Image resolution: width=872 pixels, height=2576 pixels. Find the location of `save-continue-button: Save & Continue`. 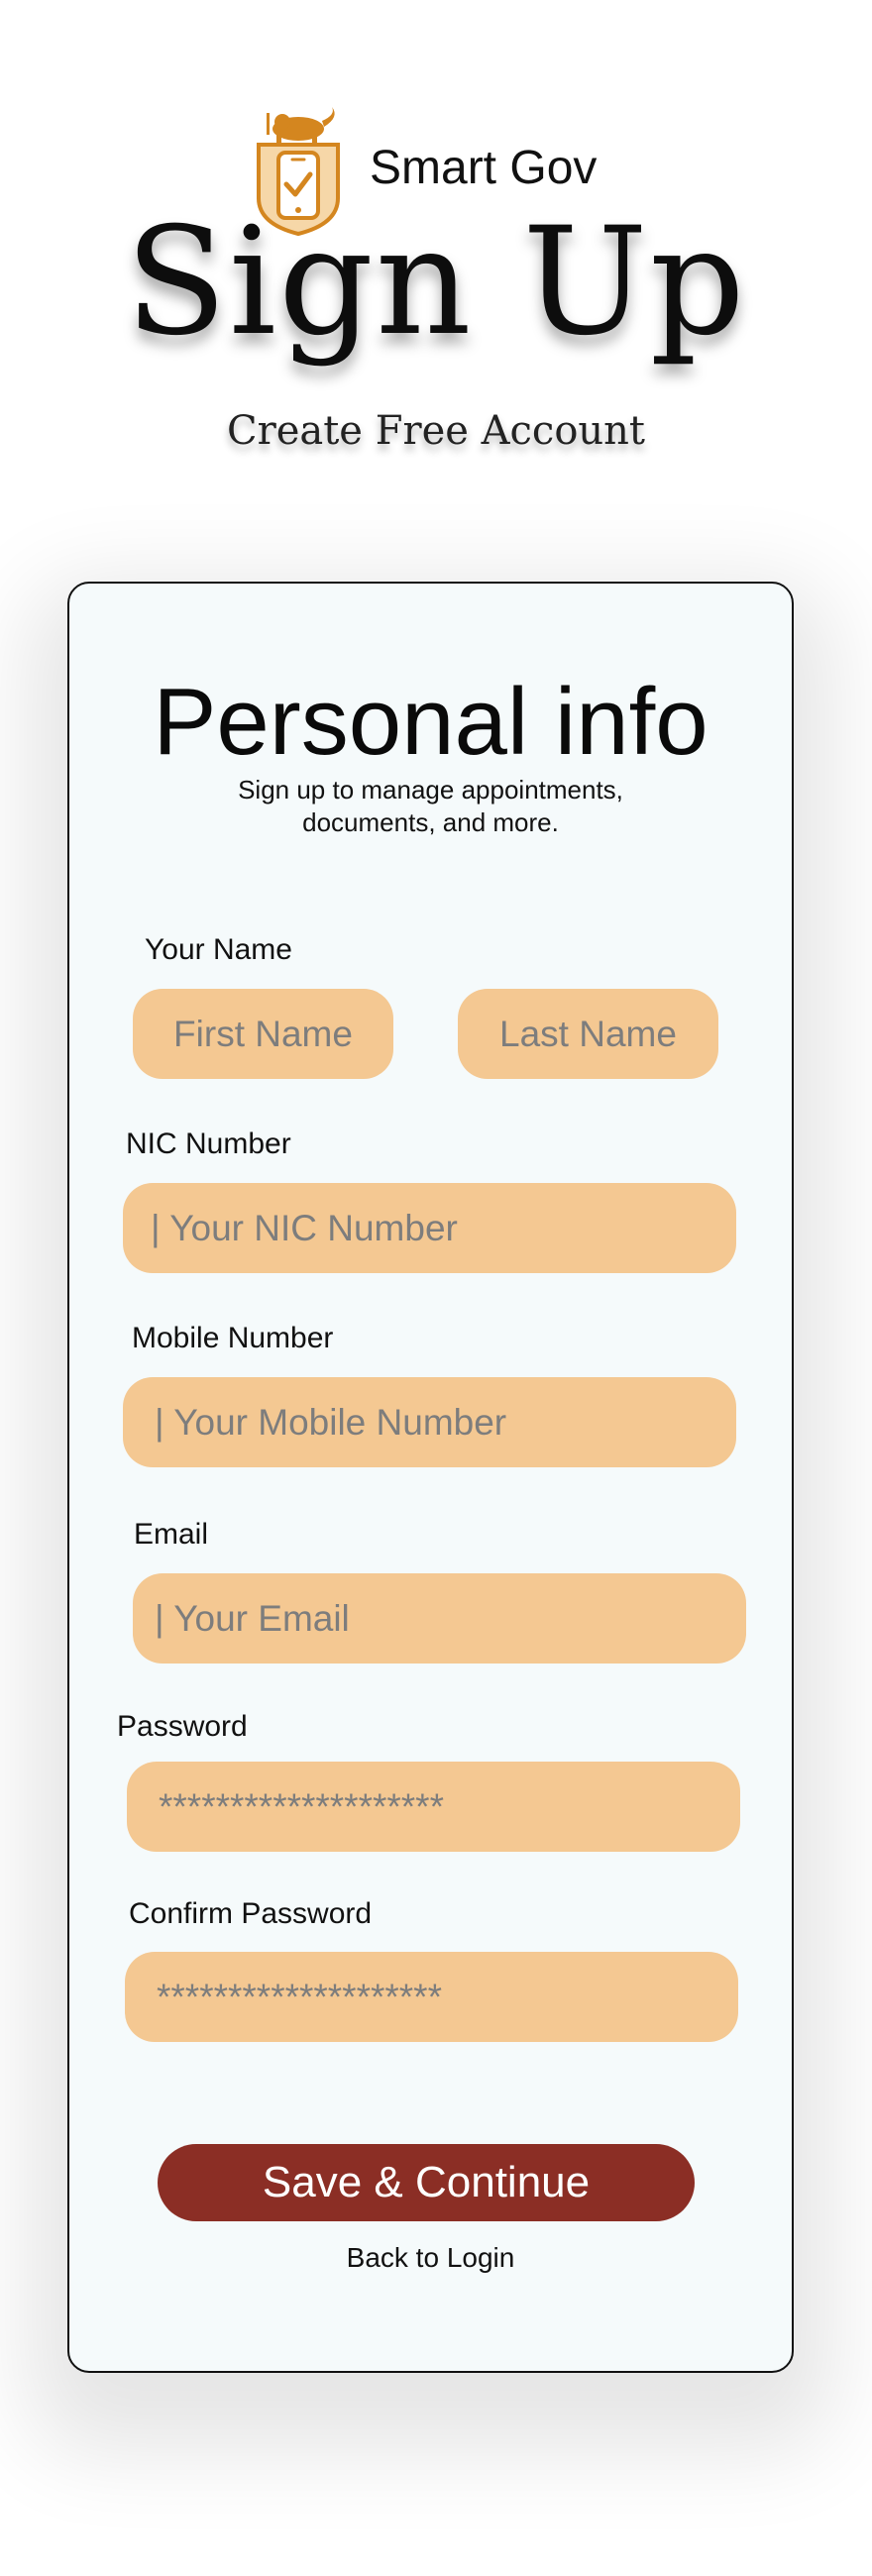

save-continue-button: Save & Continue is located at coordinates (426, 2182).